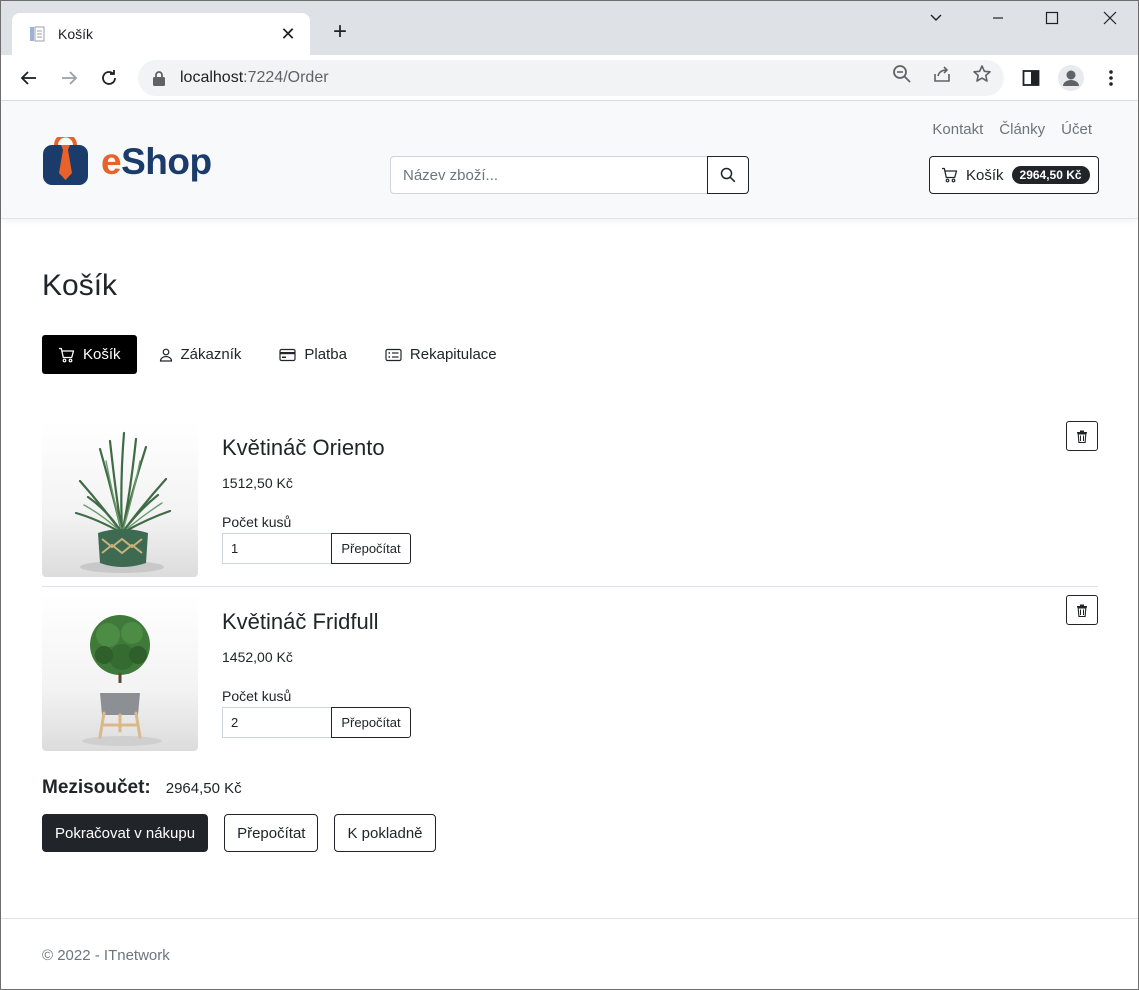 The height and width of the screenshot is (990, 1139). I want to click on subtotal-value: 2964,50 Kč, so click(203, 788).